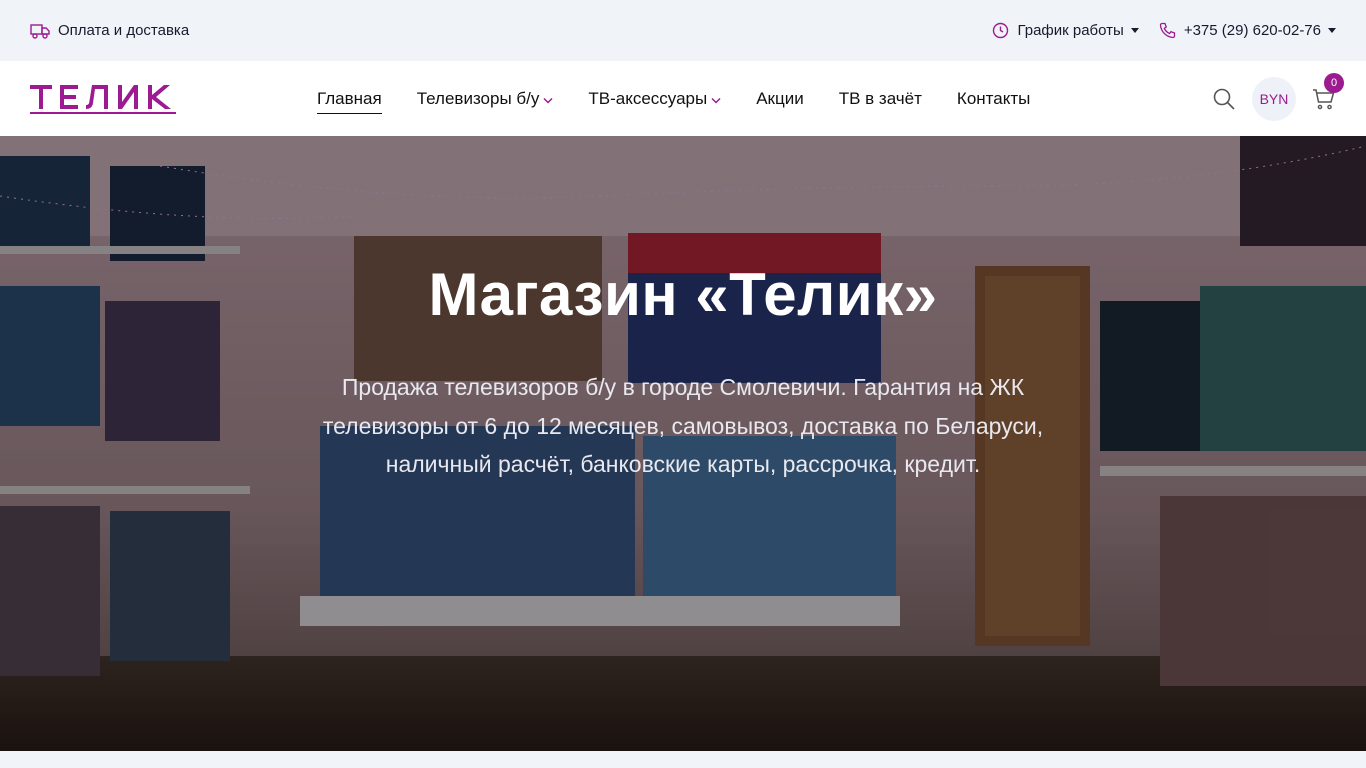 The width and height of the screenshot is (1366, 768). I want to click on nav-item-promotions: Акции, so click(780, 99).